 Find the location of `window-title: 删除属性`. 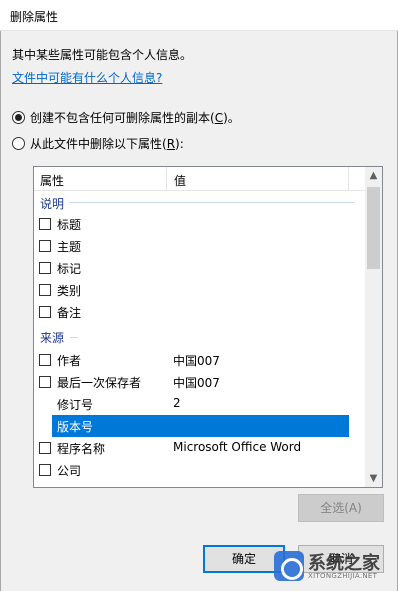

window-title: 删除属性 is located at coordinates (34, 17).